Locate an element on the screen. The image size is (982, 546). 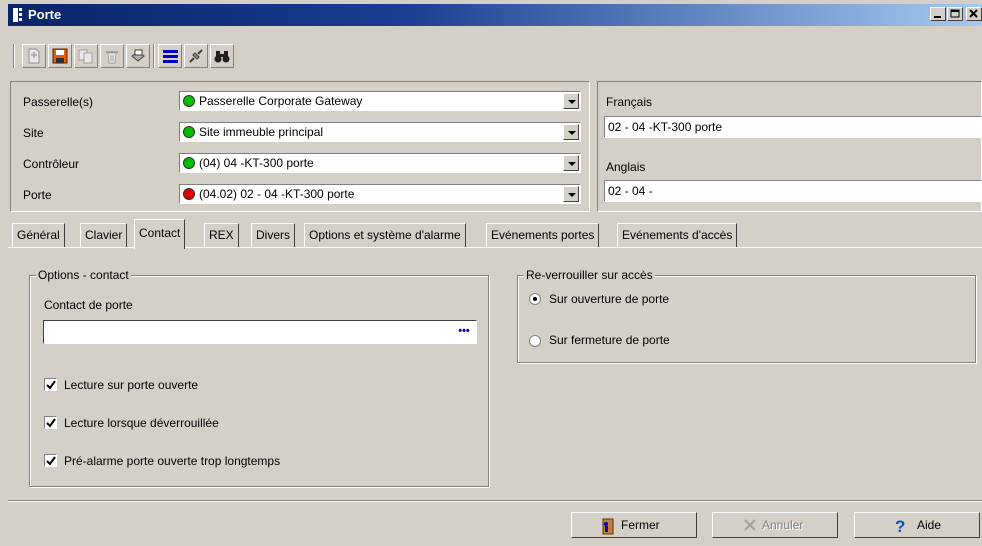
read-open-door-checkbox is located at coordinates (50, 384).